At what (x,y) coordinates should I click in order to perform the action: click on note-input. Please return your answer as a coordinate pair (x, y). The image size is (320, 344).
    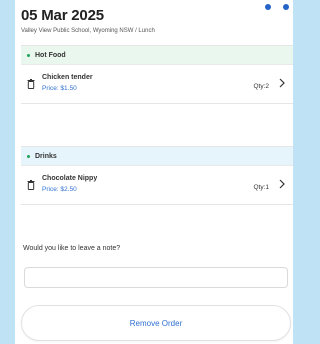
    Looking at the image, I should click on (156, 277).